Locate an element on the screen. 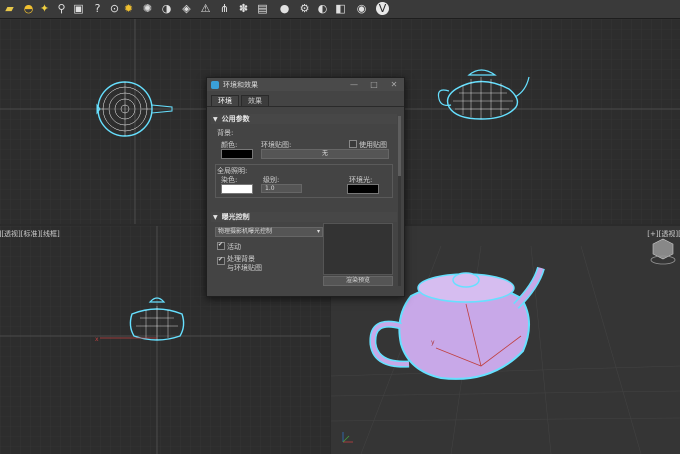 The image size is (680, 454). active-checkbox is located at coordinates (221, 245).